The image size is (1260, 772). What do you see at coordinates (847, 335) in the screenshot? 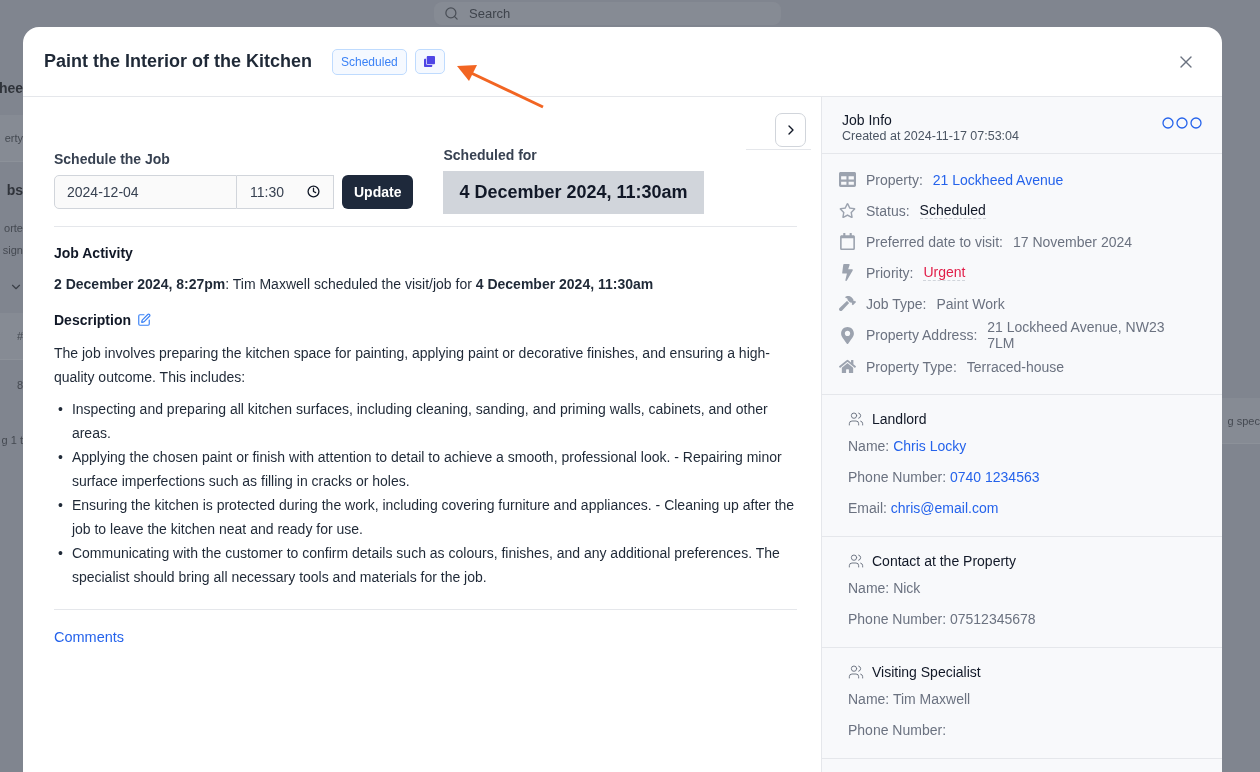
I see `map-pin-icon` at bounding box center [847, 335].